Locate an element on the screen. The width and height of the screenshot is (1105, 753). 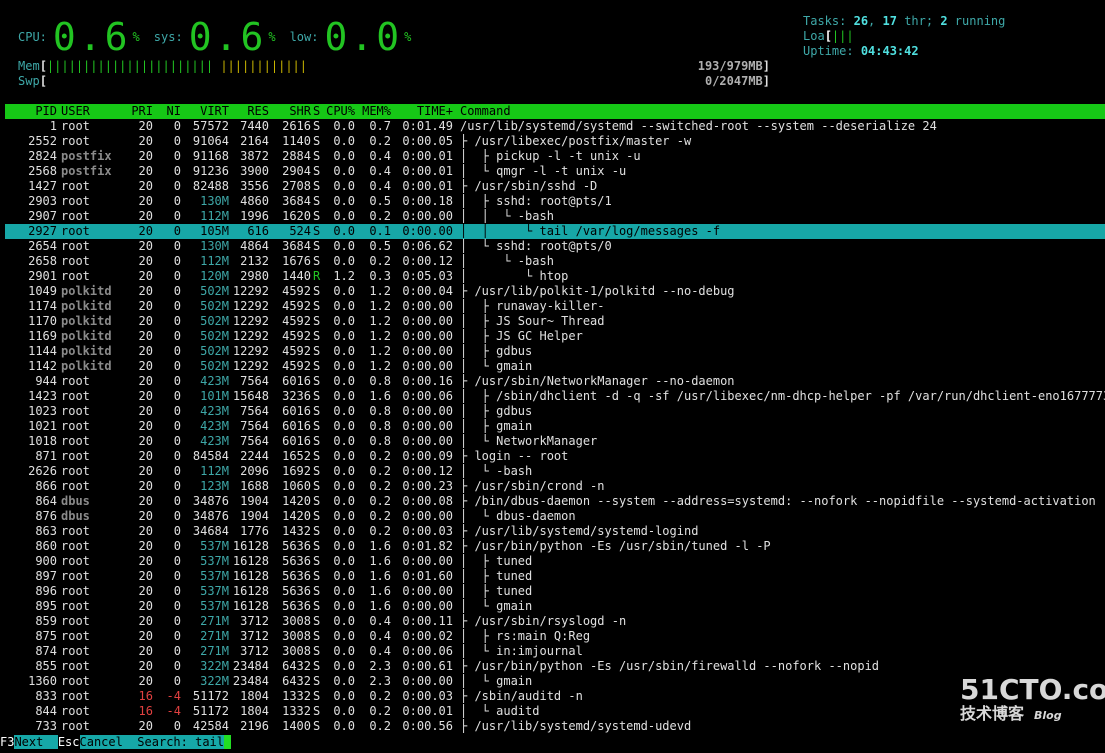
col-res: RES is located at coordinates (250, 111).